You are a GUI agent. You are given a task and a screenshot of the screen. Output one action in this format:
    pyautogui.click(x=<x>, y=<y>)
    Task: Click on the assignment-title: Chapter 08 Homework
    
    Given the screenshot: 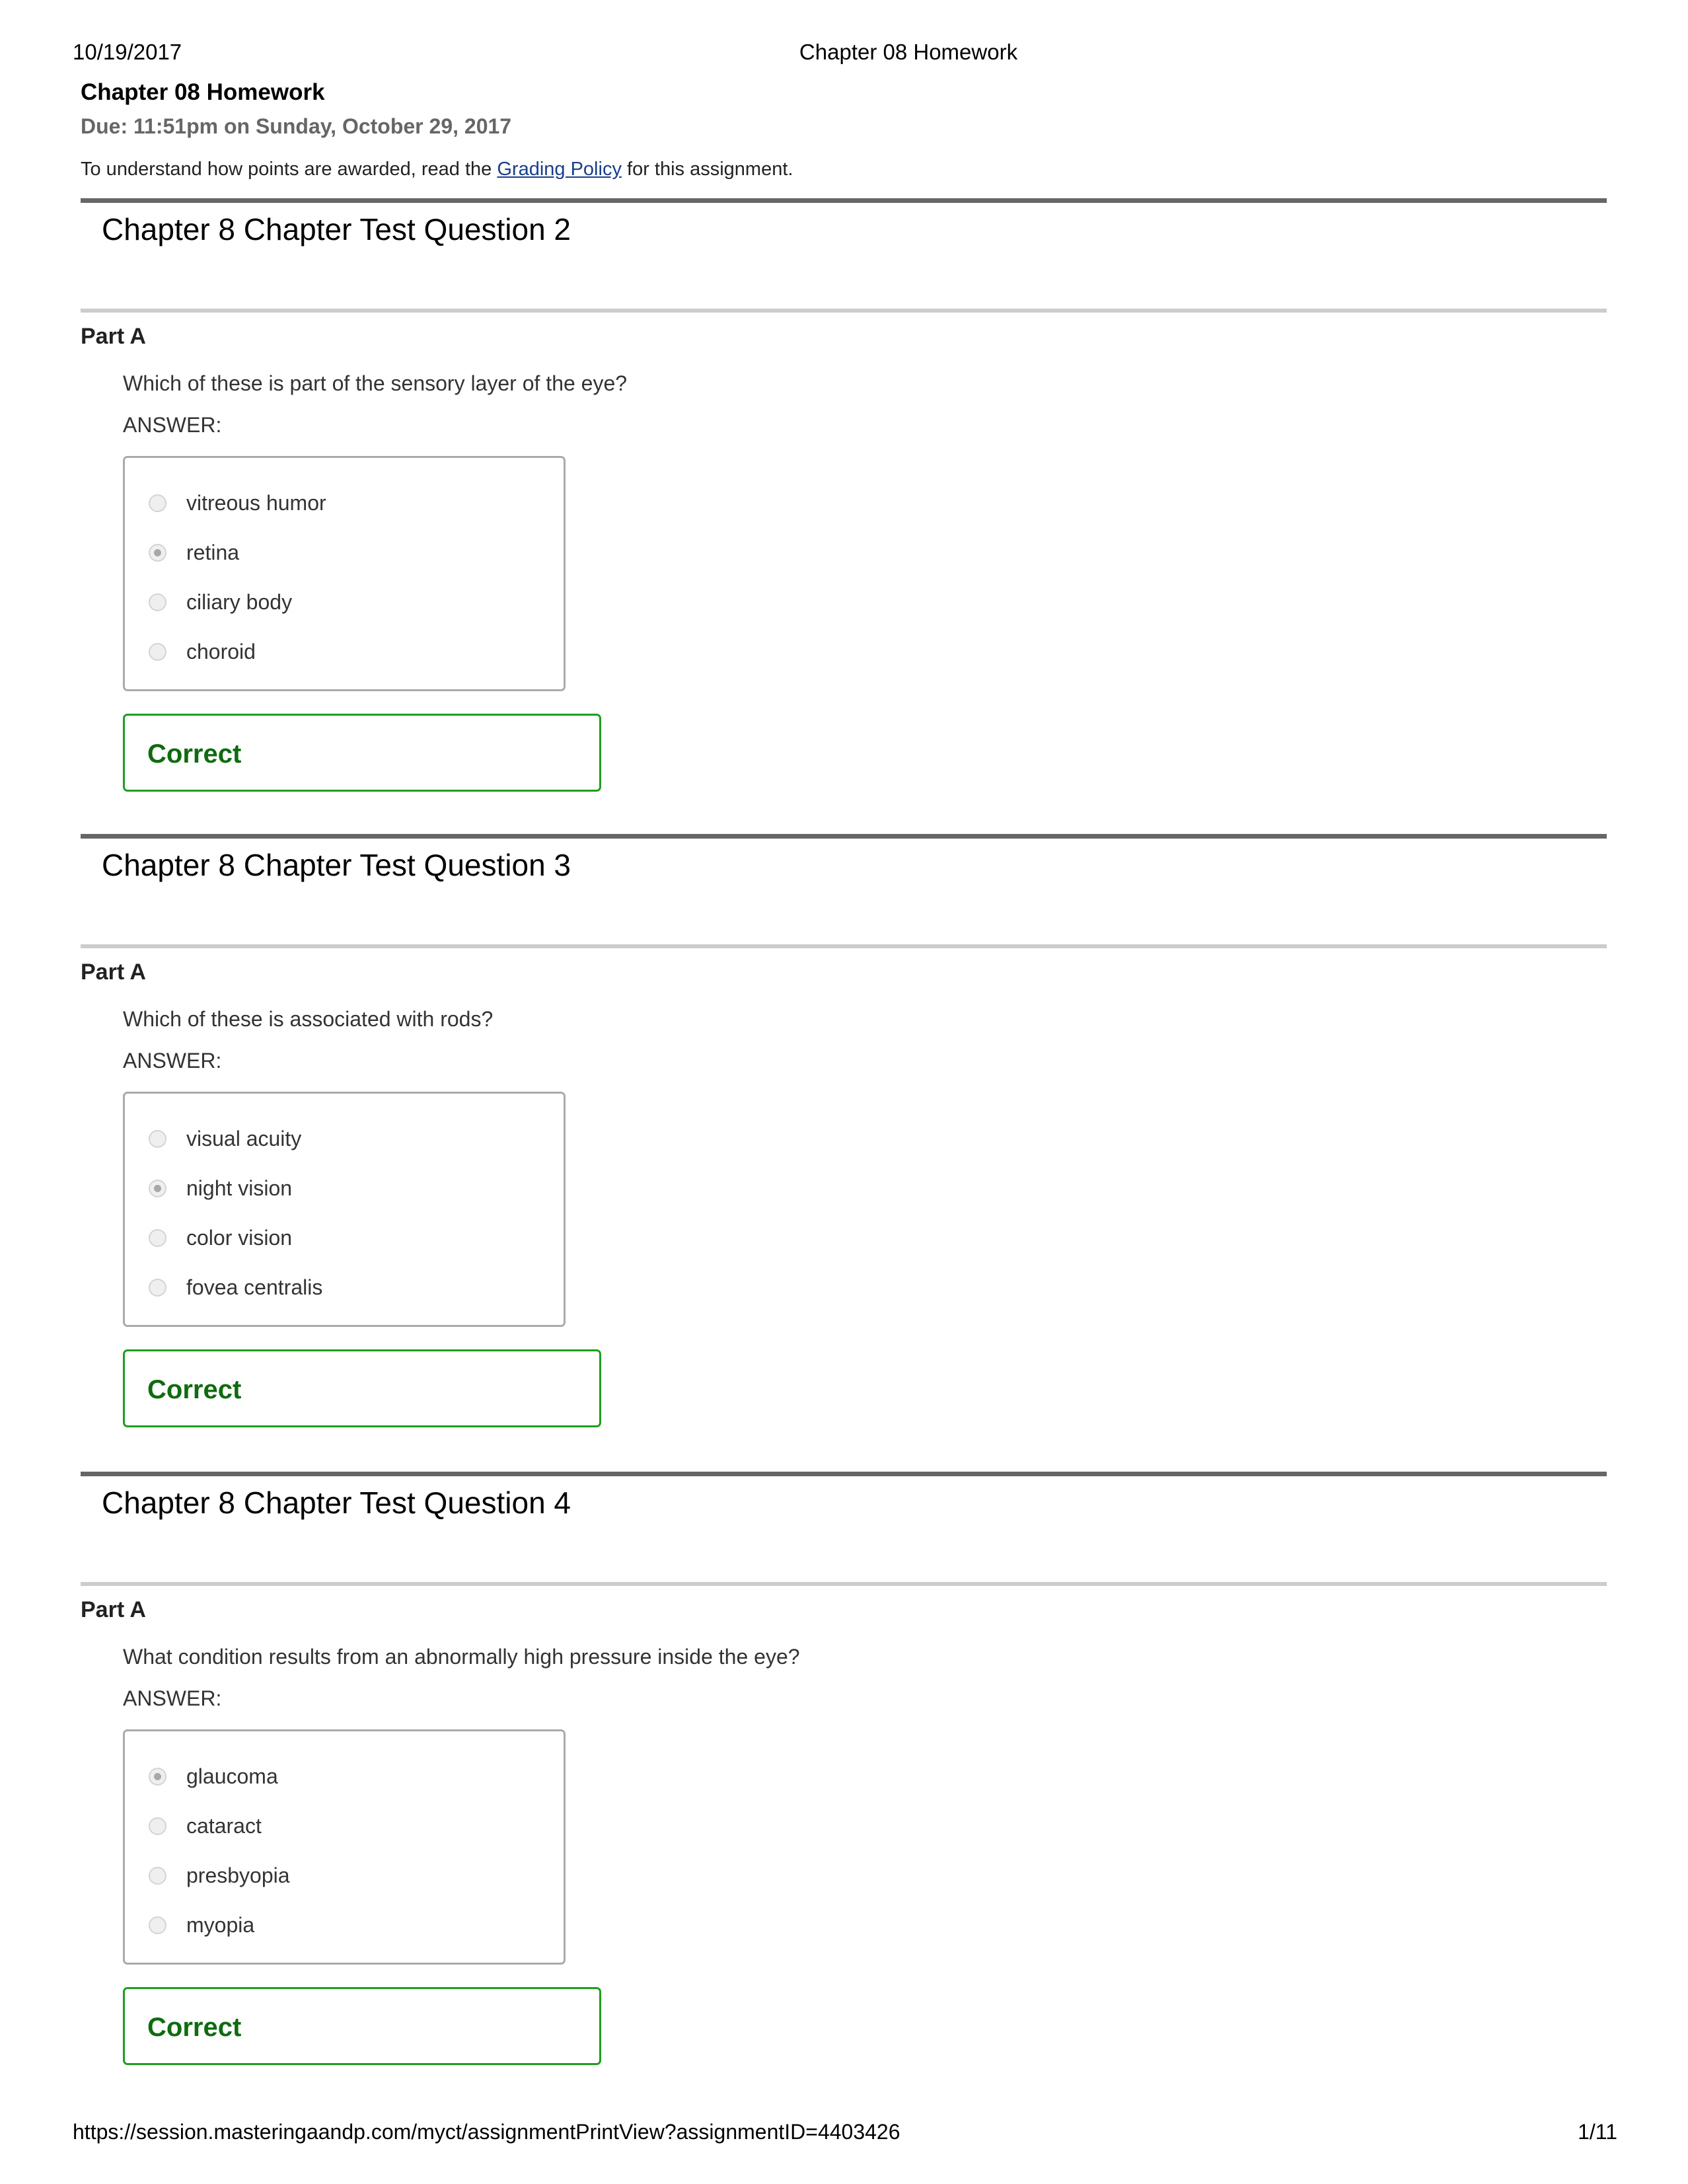 What is the action you would take?
    pyautogui.click(x=203, y=92)
    